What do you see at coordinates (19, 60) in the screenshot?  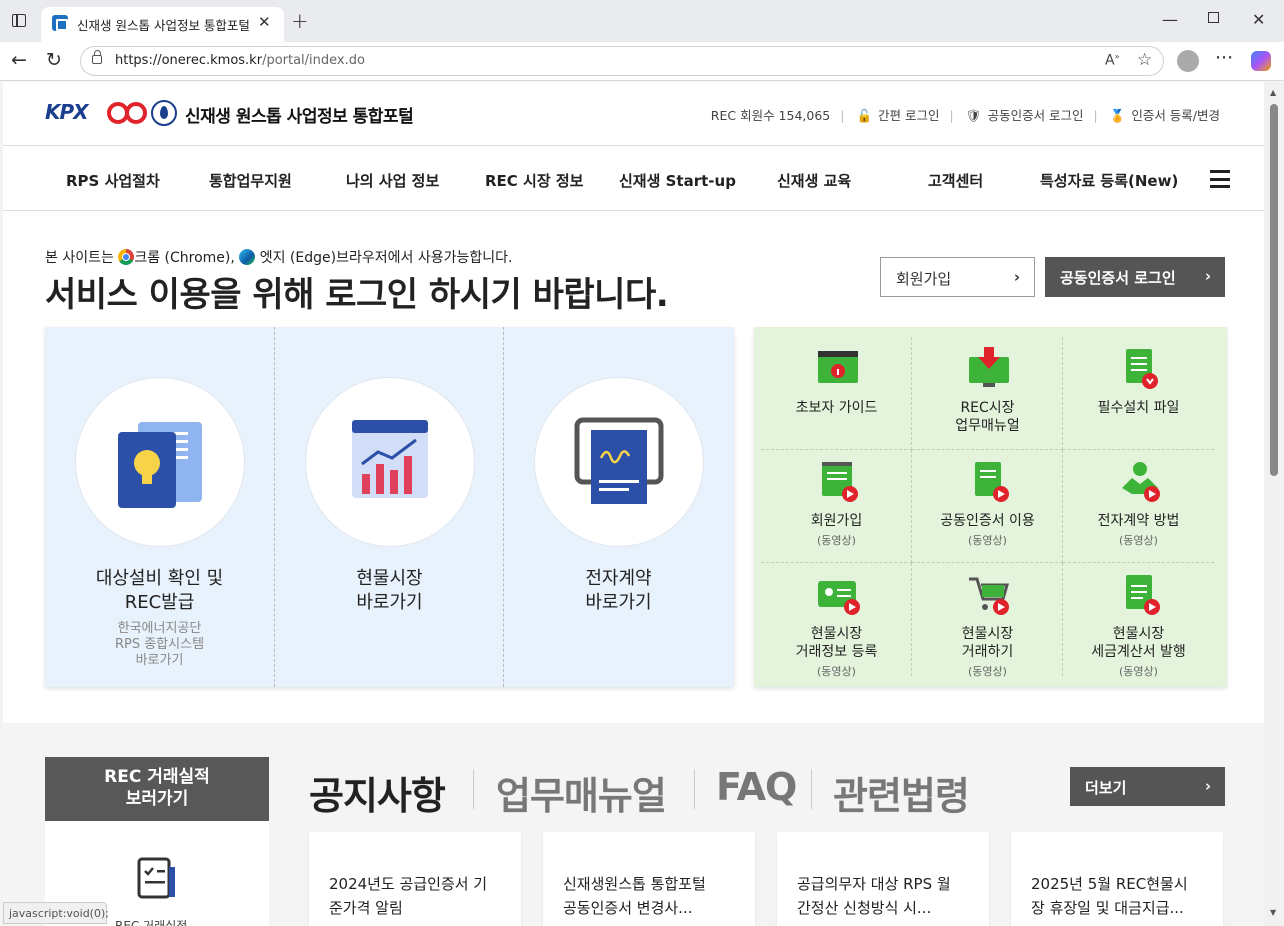 I see `back-icon: ←` at bounding box center [19, 60].